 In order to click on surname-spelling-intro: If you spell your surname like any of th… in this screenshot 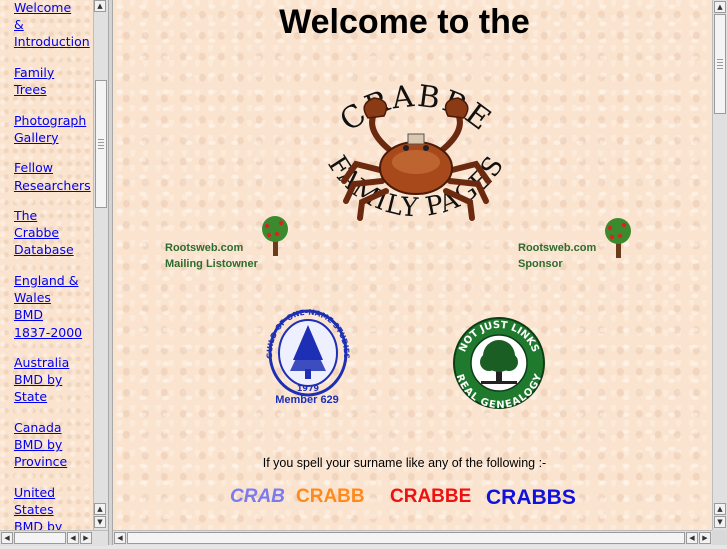, I will do `click(404, 463)`.